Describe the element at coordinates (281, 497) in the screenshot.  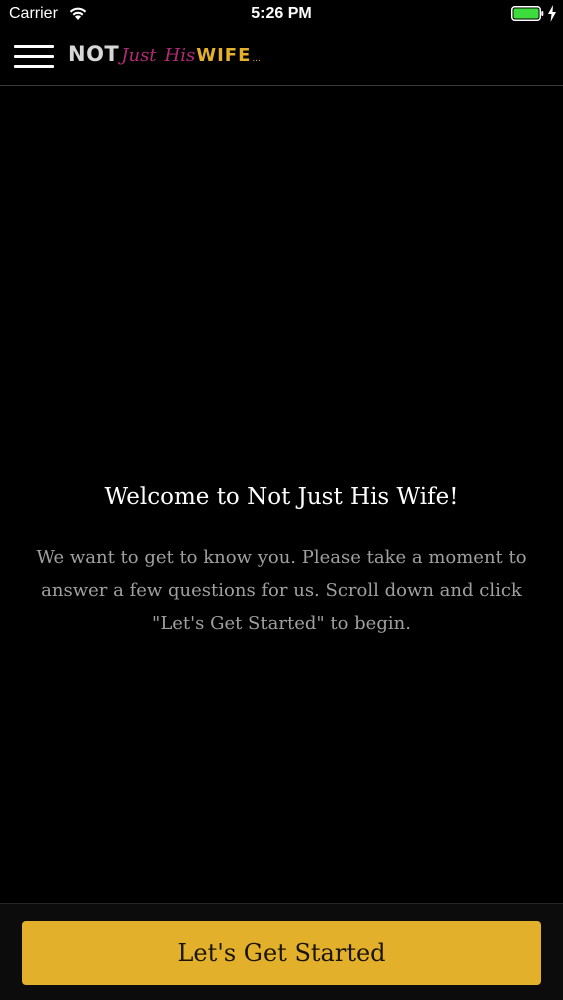
I see `welcome-title: Welcome to Not Just His Wife!` at that location.